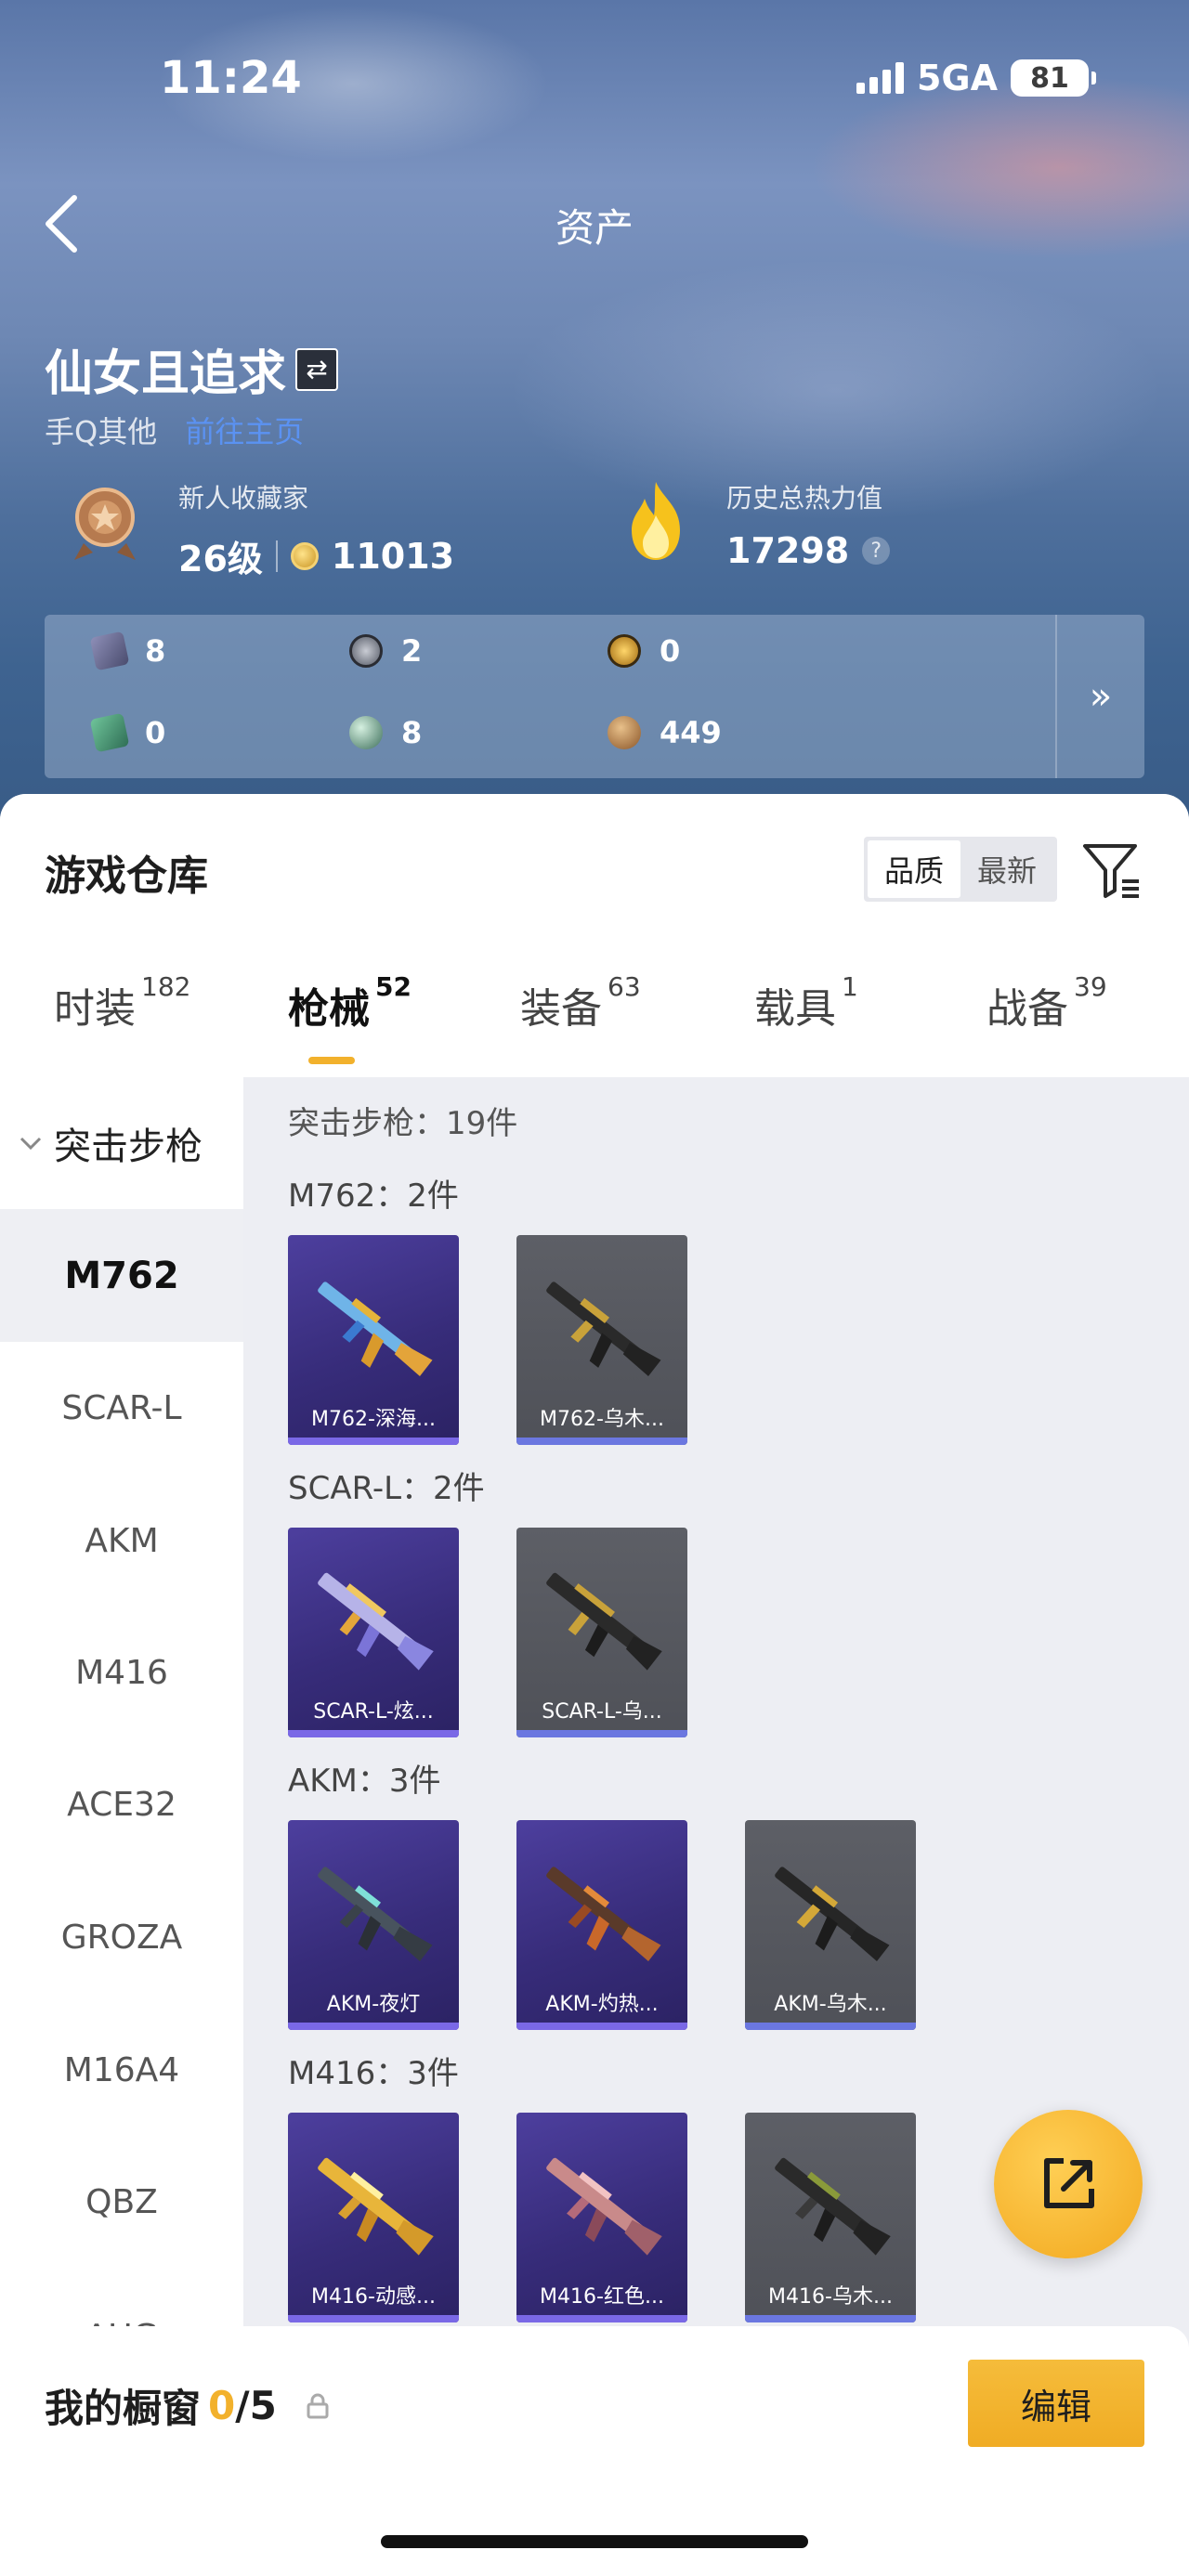  I want to click on collector-medal-icon, so click(105, 524).